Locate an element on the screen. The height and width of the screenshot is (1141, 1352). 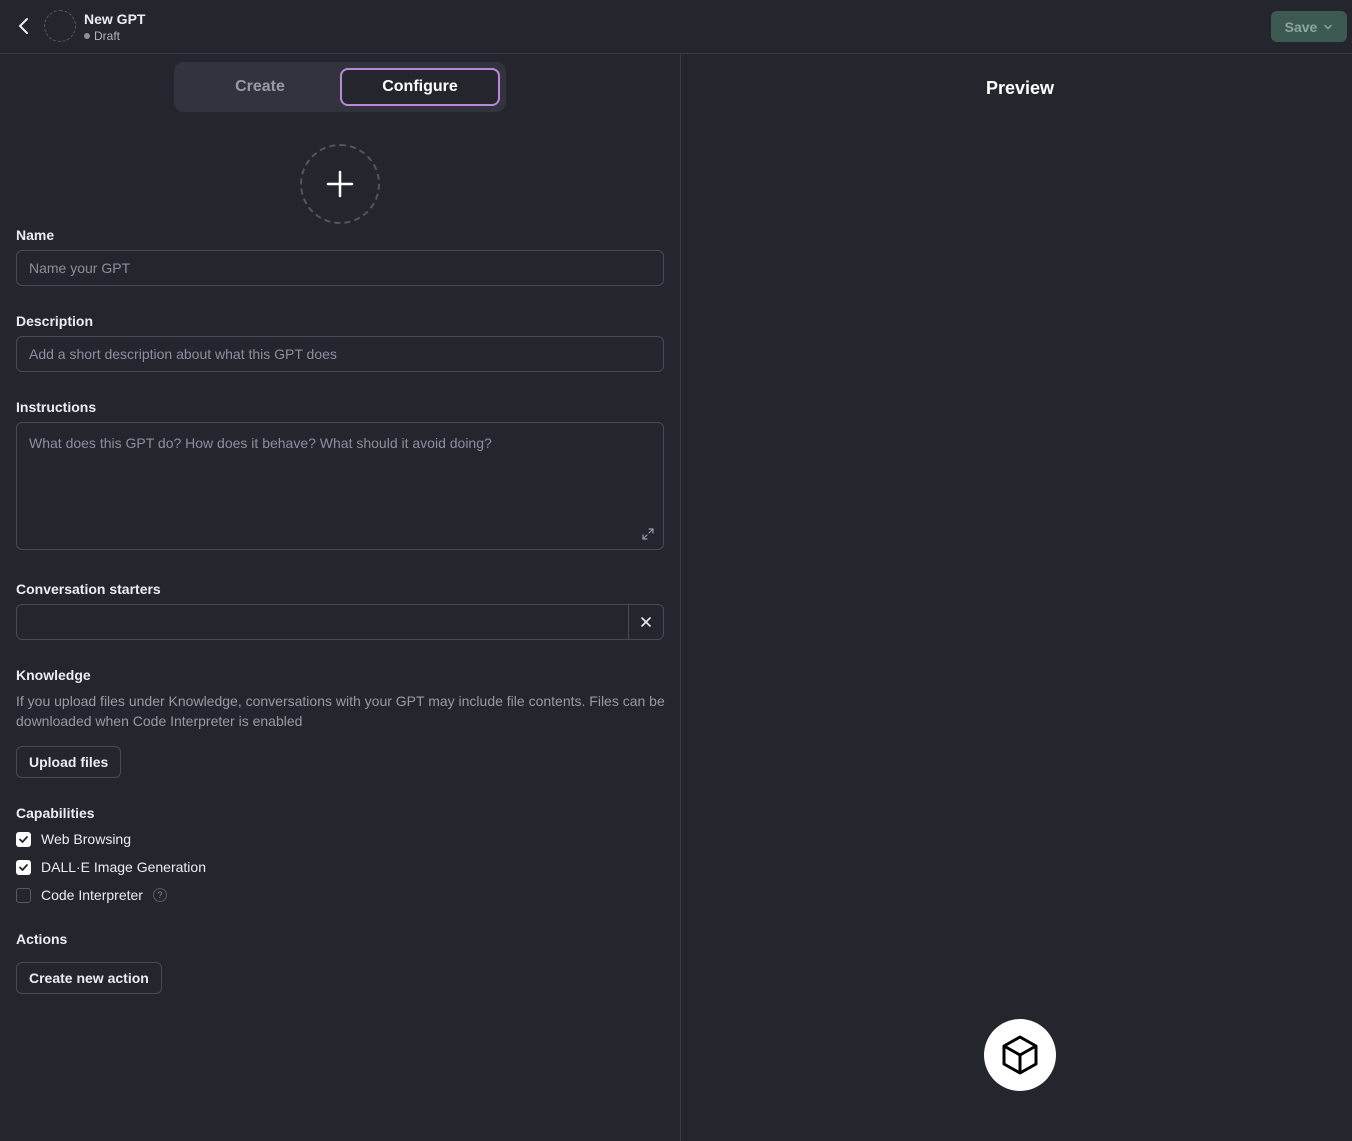
web-browsing-checkbox is located at coordinates (23, 839).